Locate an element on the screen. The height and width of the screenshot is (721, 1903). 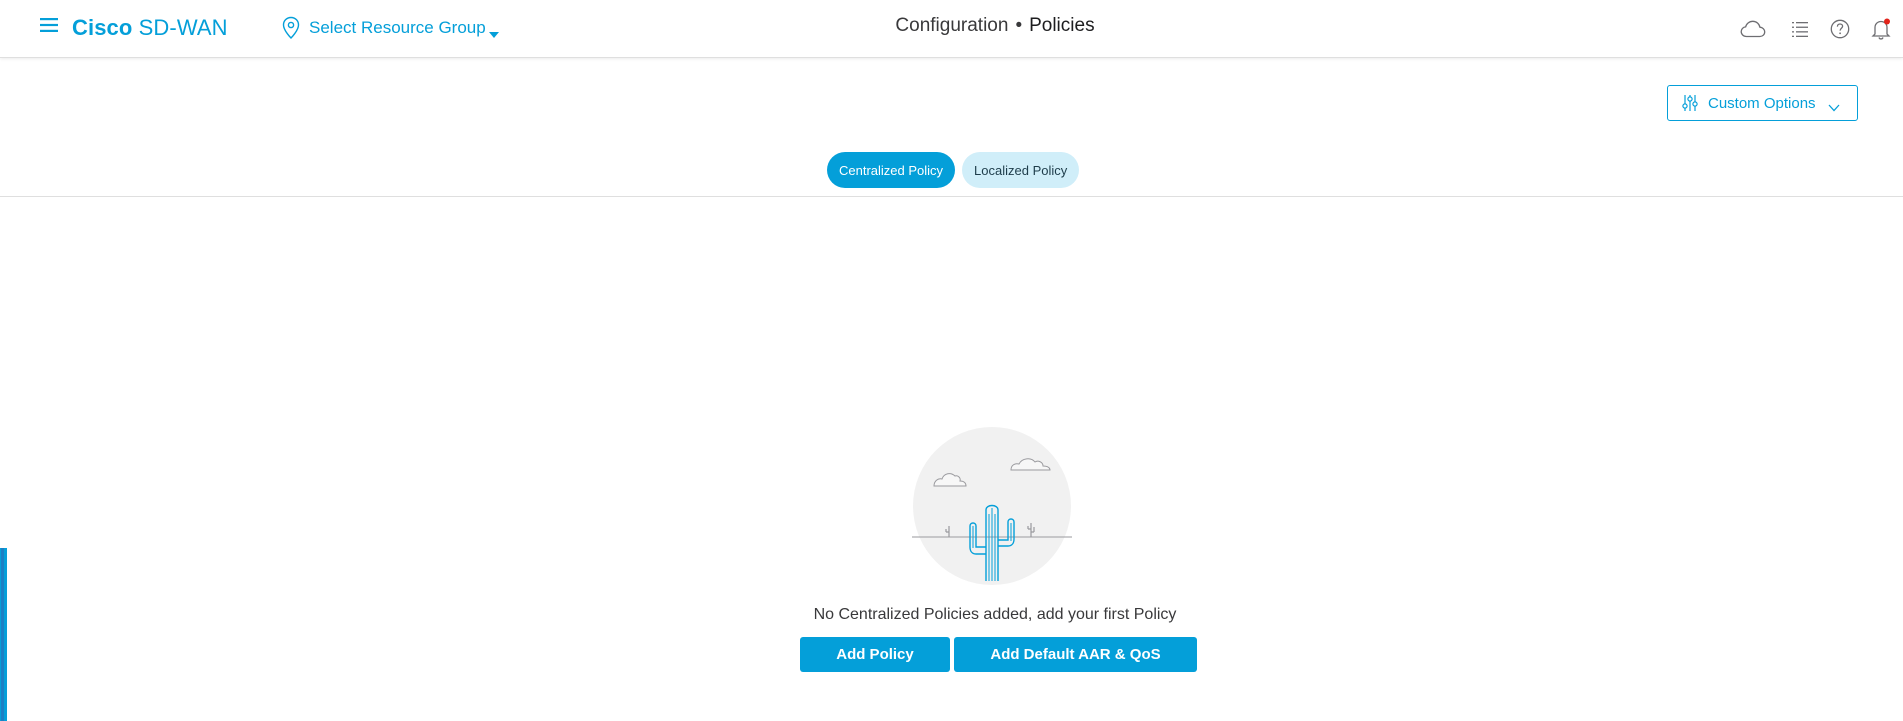
help-icon is located at coordinates (1840, 29).